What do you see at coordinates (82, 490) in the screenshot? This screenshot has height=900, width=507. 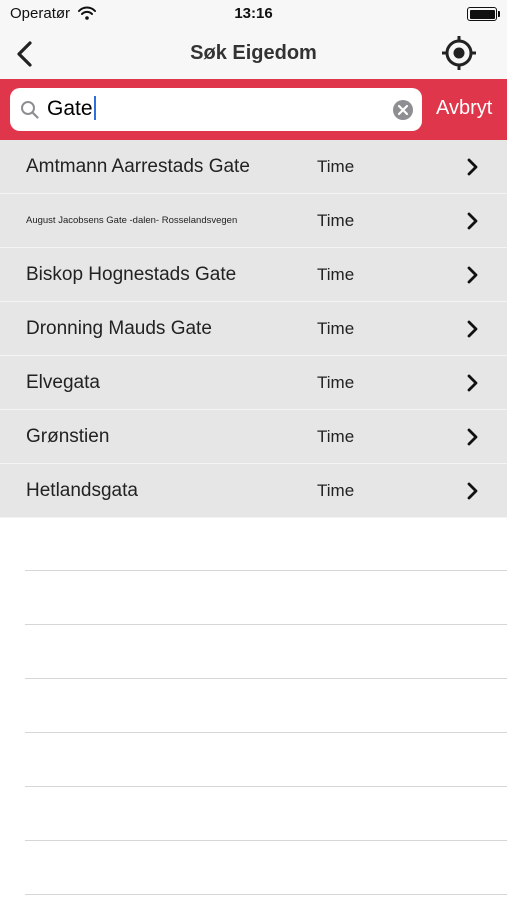 I see `street-name: Hetlandsgata` at bounding box center [82, 490].